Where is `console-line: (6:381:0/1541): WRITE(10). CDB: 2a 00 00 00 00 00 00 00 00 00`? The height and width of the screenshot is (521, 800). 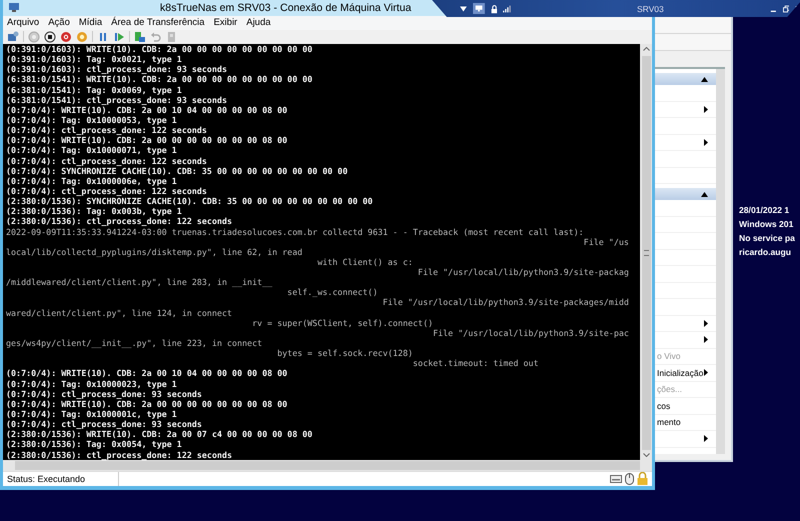 console-line: (6:381:0/1541): WRITE(10). CDB: 2a 00 00 00 00 00 00 00 00 00 is located at coordinates (160, 79).